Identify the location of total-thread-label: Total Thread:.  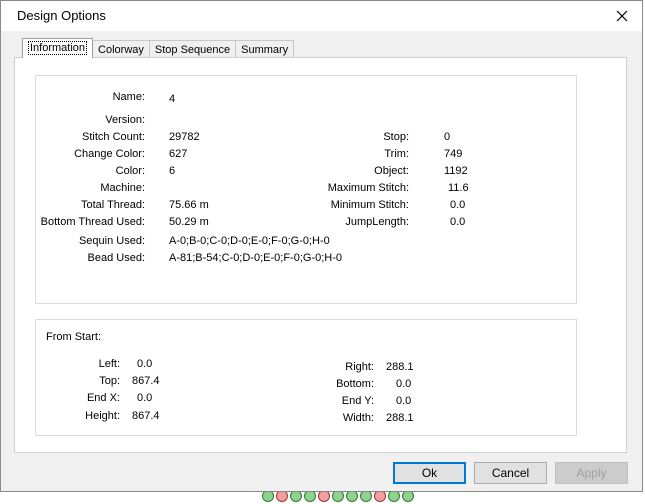
(112, 205).